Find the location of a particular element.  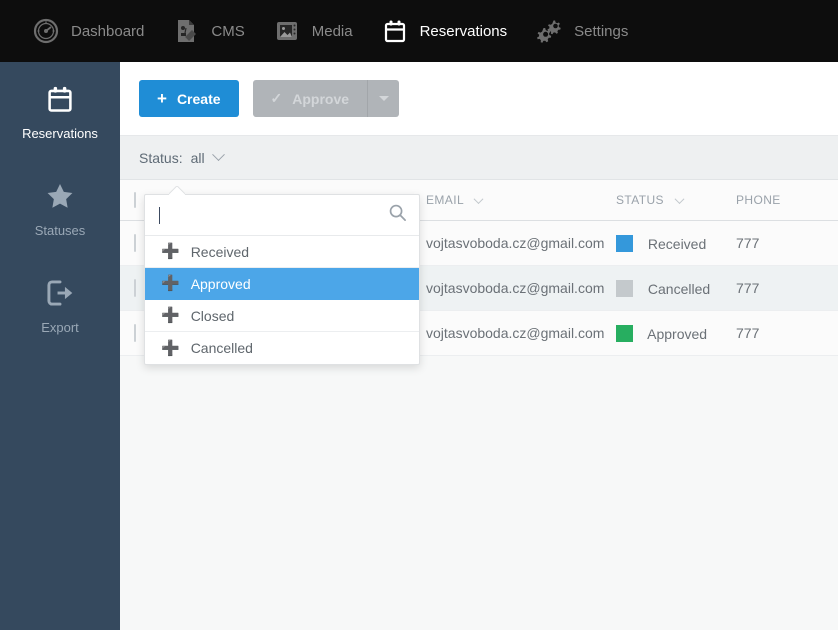

popover-arrow is located at coordinates (177, 190).